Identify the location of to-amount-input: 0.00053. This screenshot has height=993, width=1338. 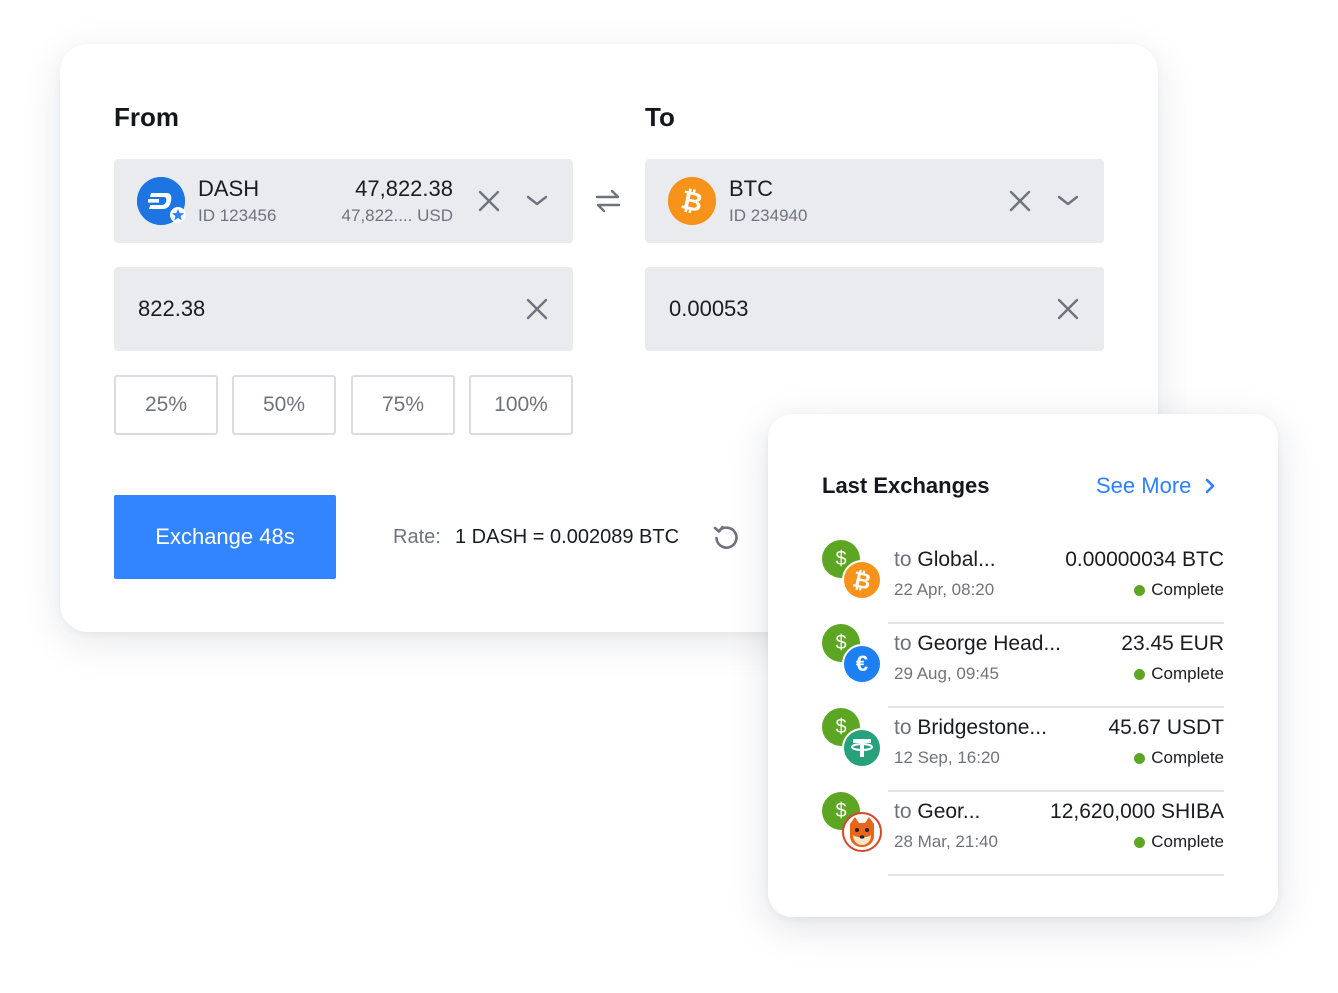
(874, 309).